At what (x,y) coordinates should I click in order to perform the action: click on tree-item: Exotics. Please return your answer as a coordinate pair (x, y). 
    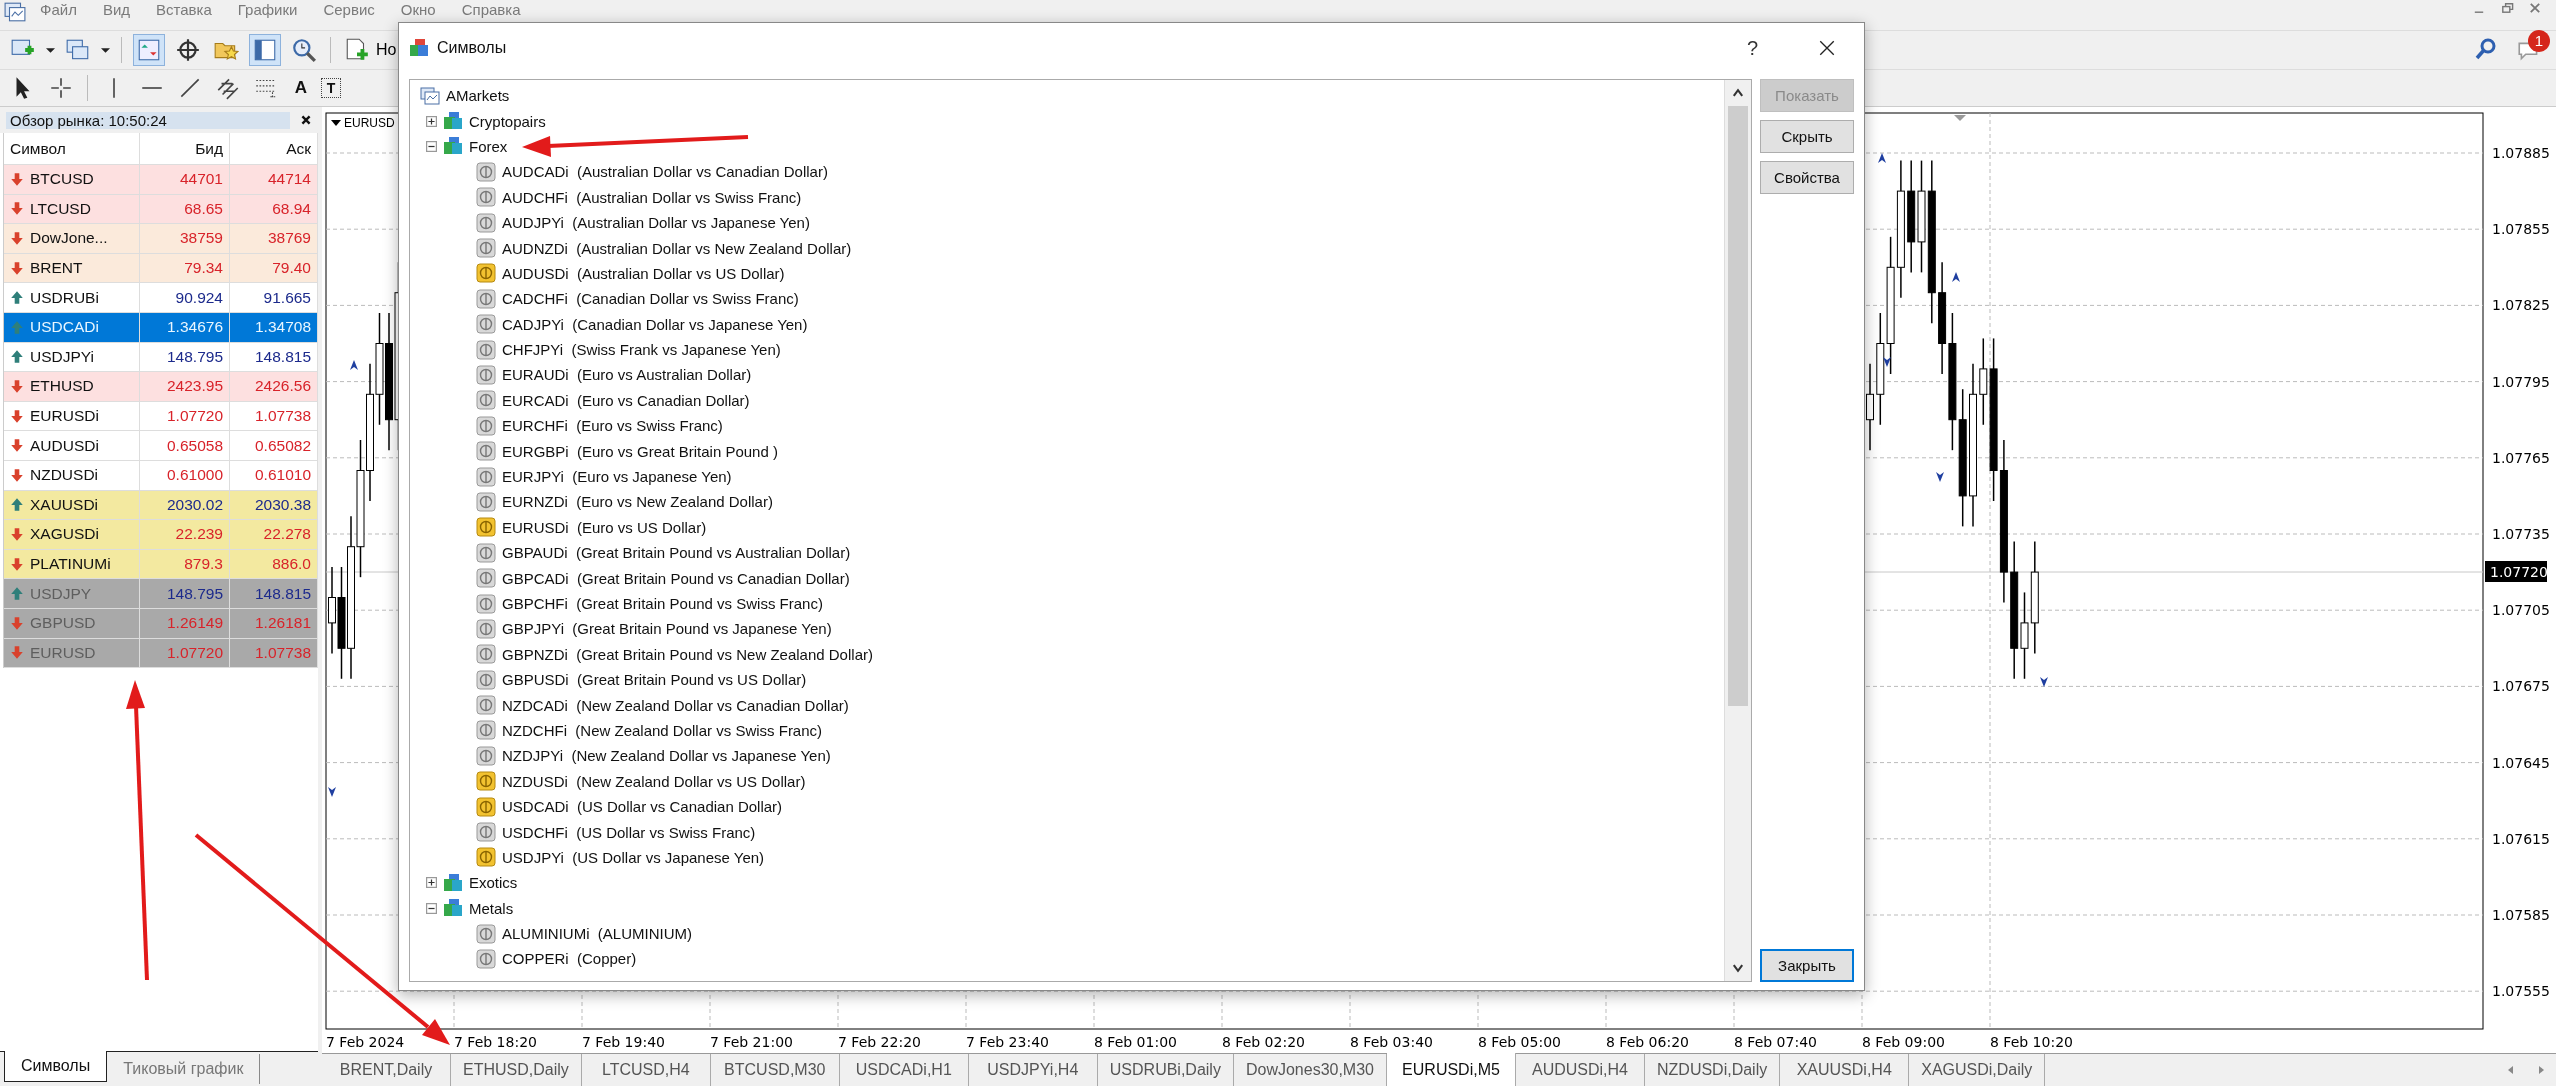
    Looking at the image, I should click on (493, 883).